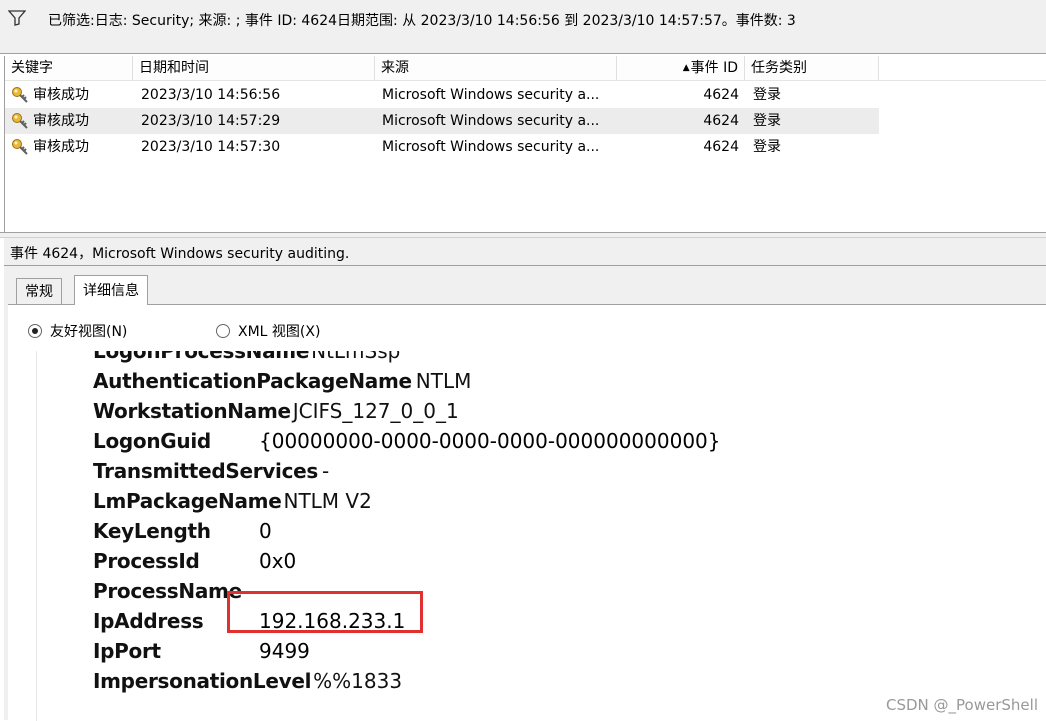  I want to click on column-header-datetime: 日期和时间, so click(254, 68).